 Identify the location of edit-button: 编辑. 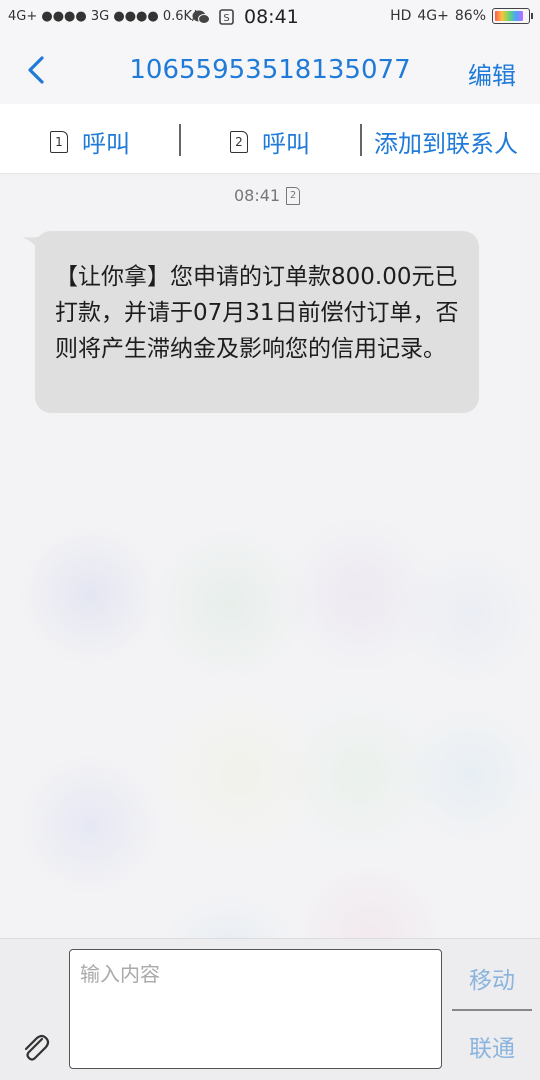
(492, 73).